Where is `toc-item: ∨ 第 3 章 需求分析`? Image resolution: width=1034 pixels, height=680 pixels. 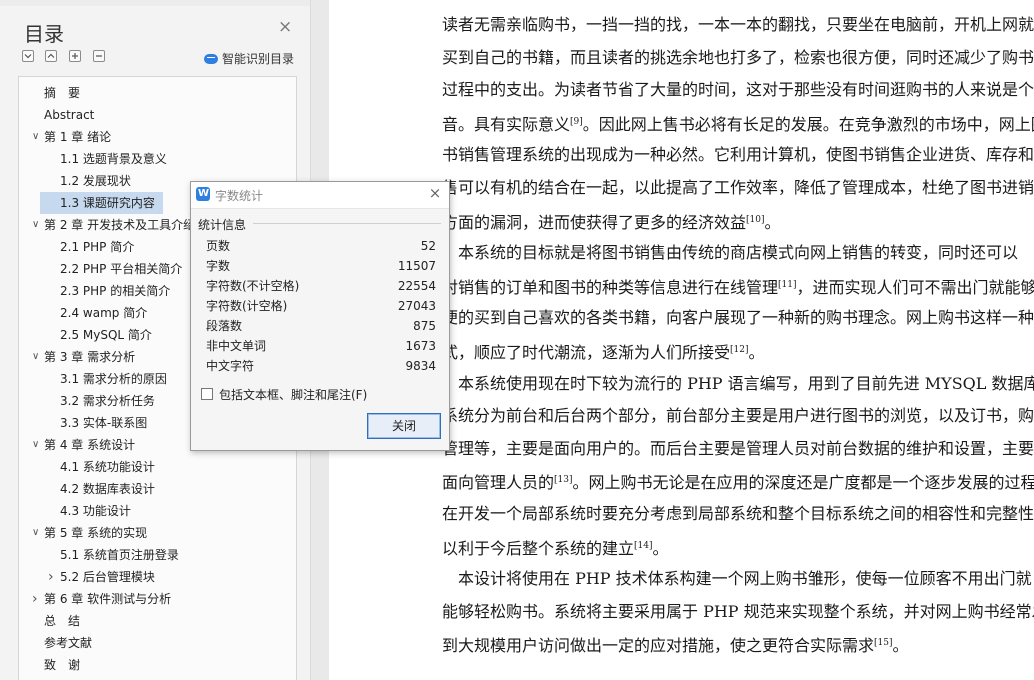 toc-item: ∨ 第 3 章 需求分析 is located at coordinates (83, 357).